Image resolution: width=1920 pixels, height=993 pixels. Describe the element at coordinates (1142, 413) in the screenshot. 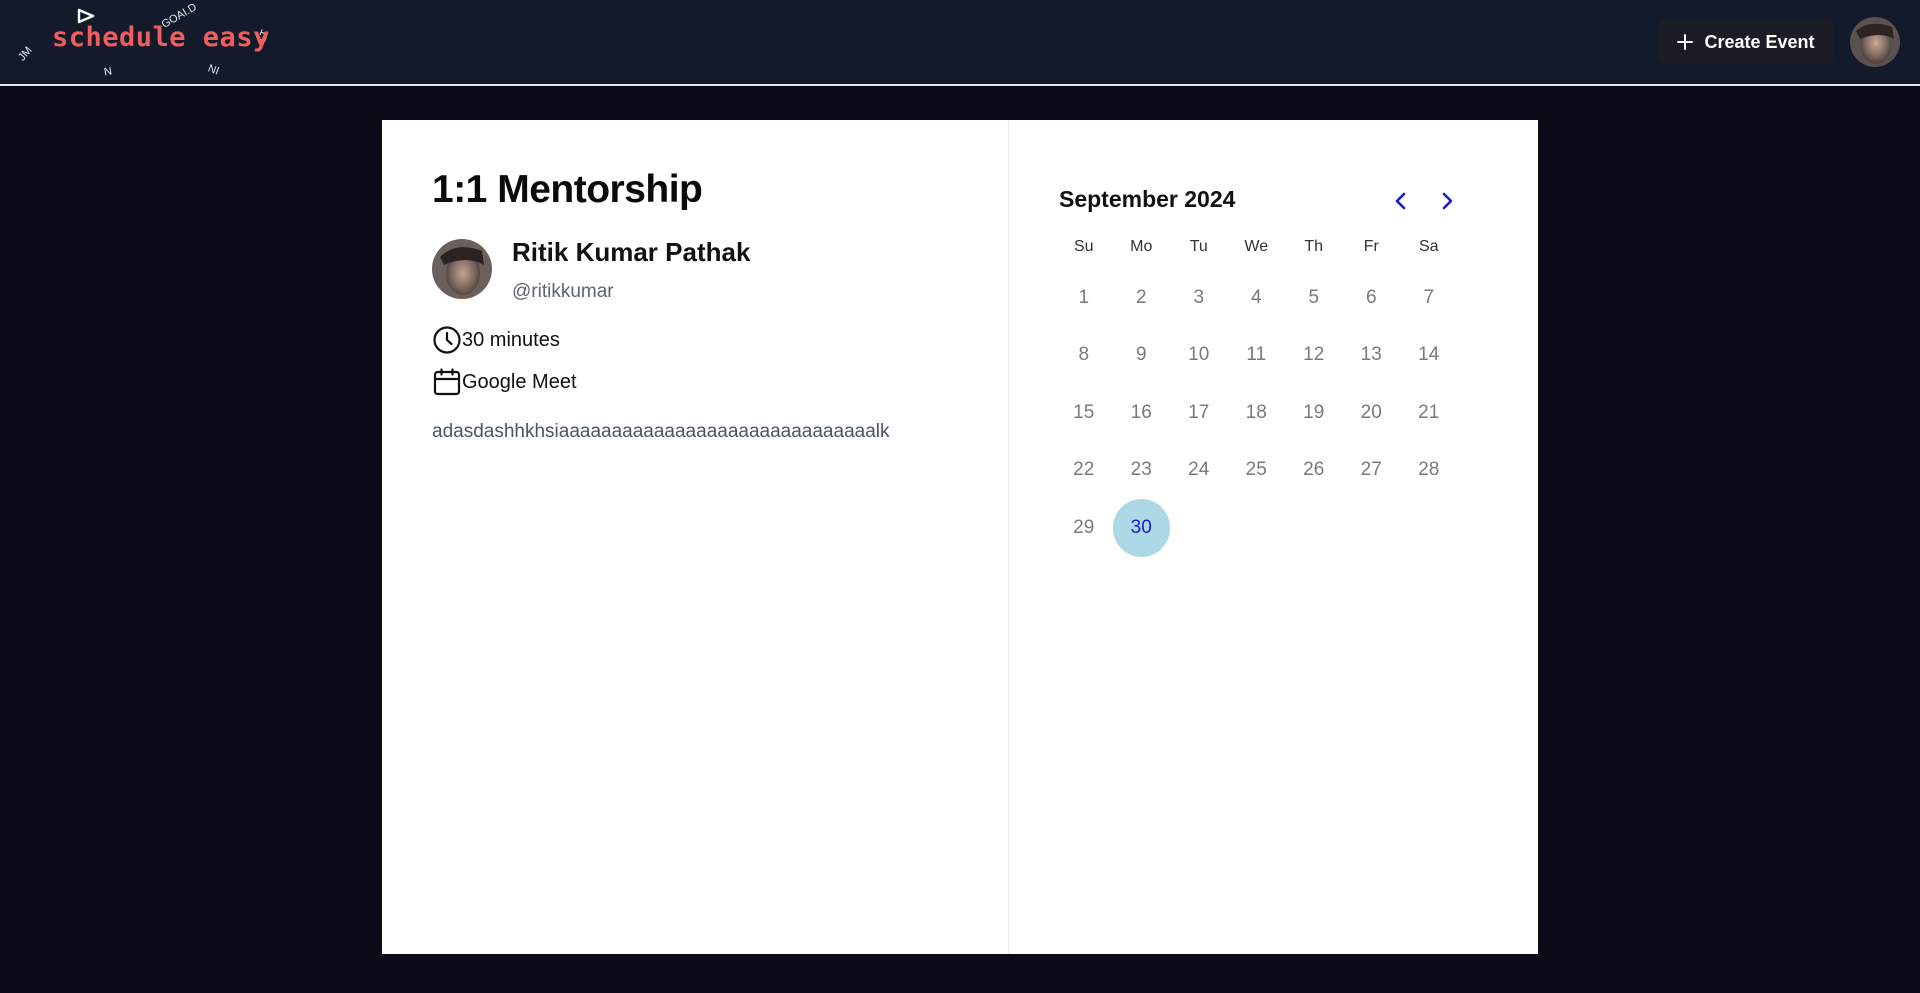

I see `calendar-day: 16` at that location.